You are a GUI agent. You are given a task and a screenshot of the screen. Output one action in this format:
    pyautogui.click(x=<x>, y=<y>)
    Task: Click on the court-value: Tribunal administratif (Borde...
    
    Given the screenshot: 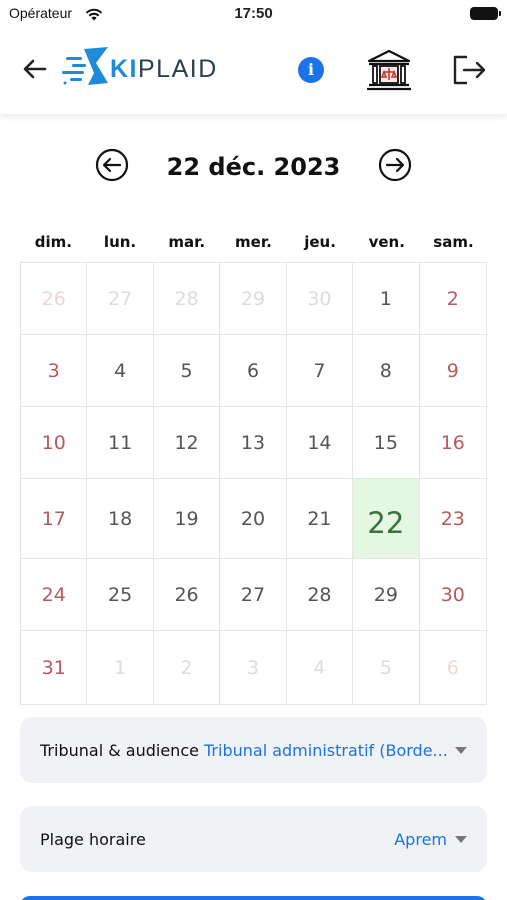 What is the action you would take?
    pyautogui.click(x=326, y=750)
    